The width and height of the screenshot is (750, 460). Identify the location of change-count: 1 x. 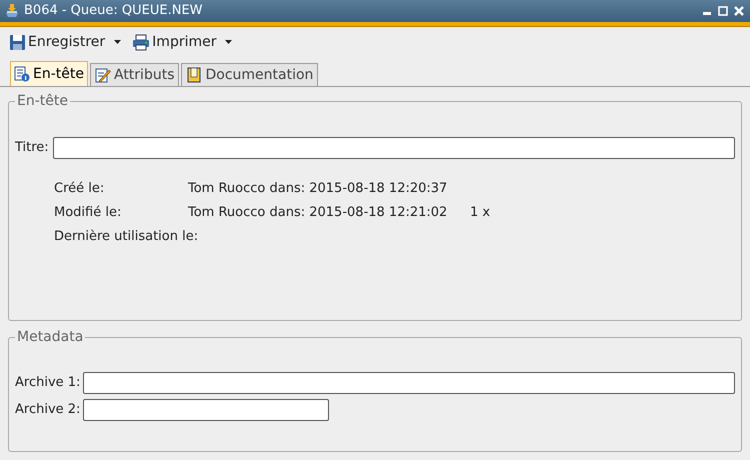
(480, 212).